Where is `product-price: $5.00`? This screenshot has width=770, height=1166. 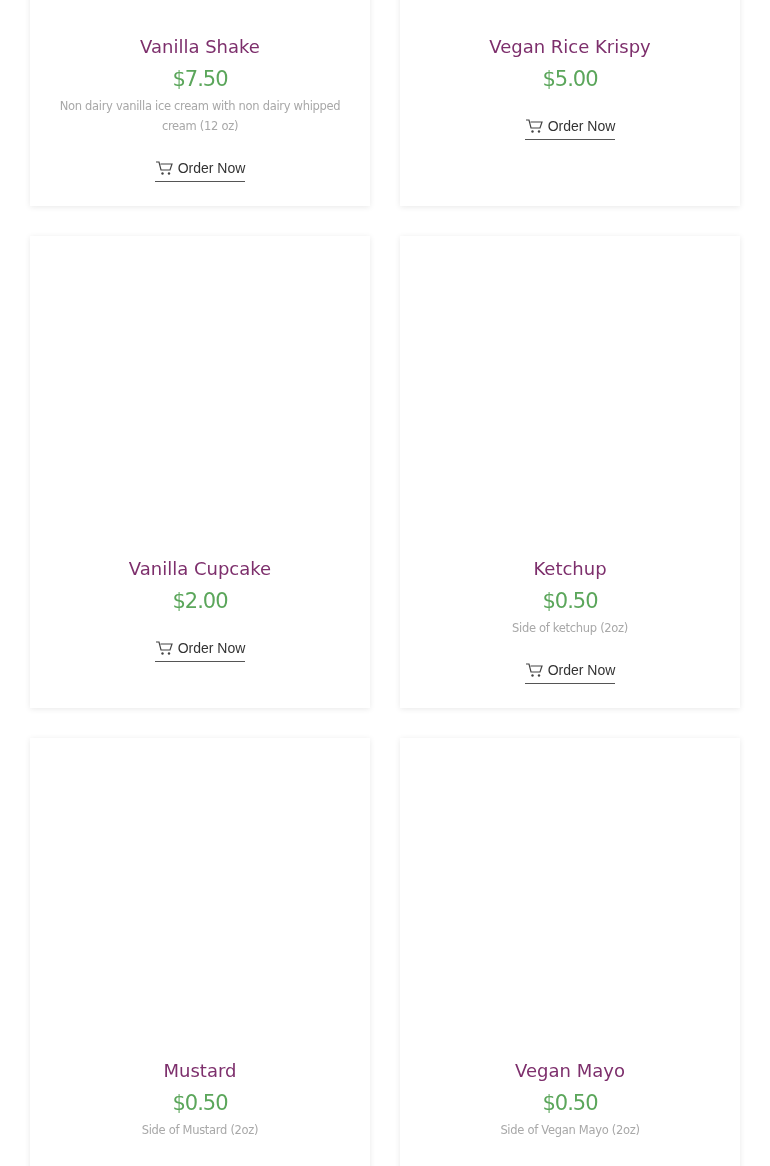
product-price: $5.00 is located at coordinates (570, 79).